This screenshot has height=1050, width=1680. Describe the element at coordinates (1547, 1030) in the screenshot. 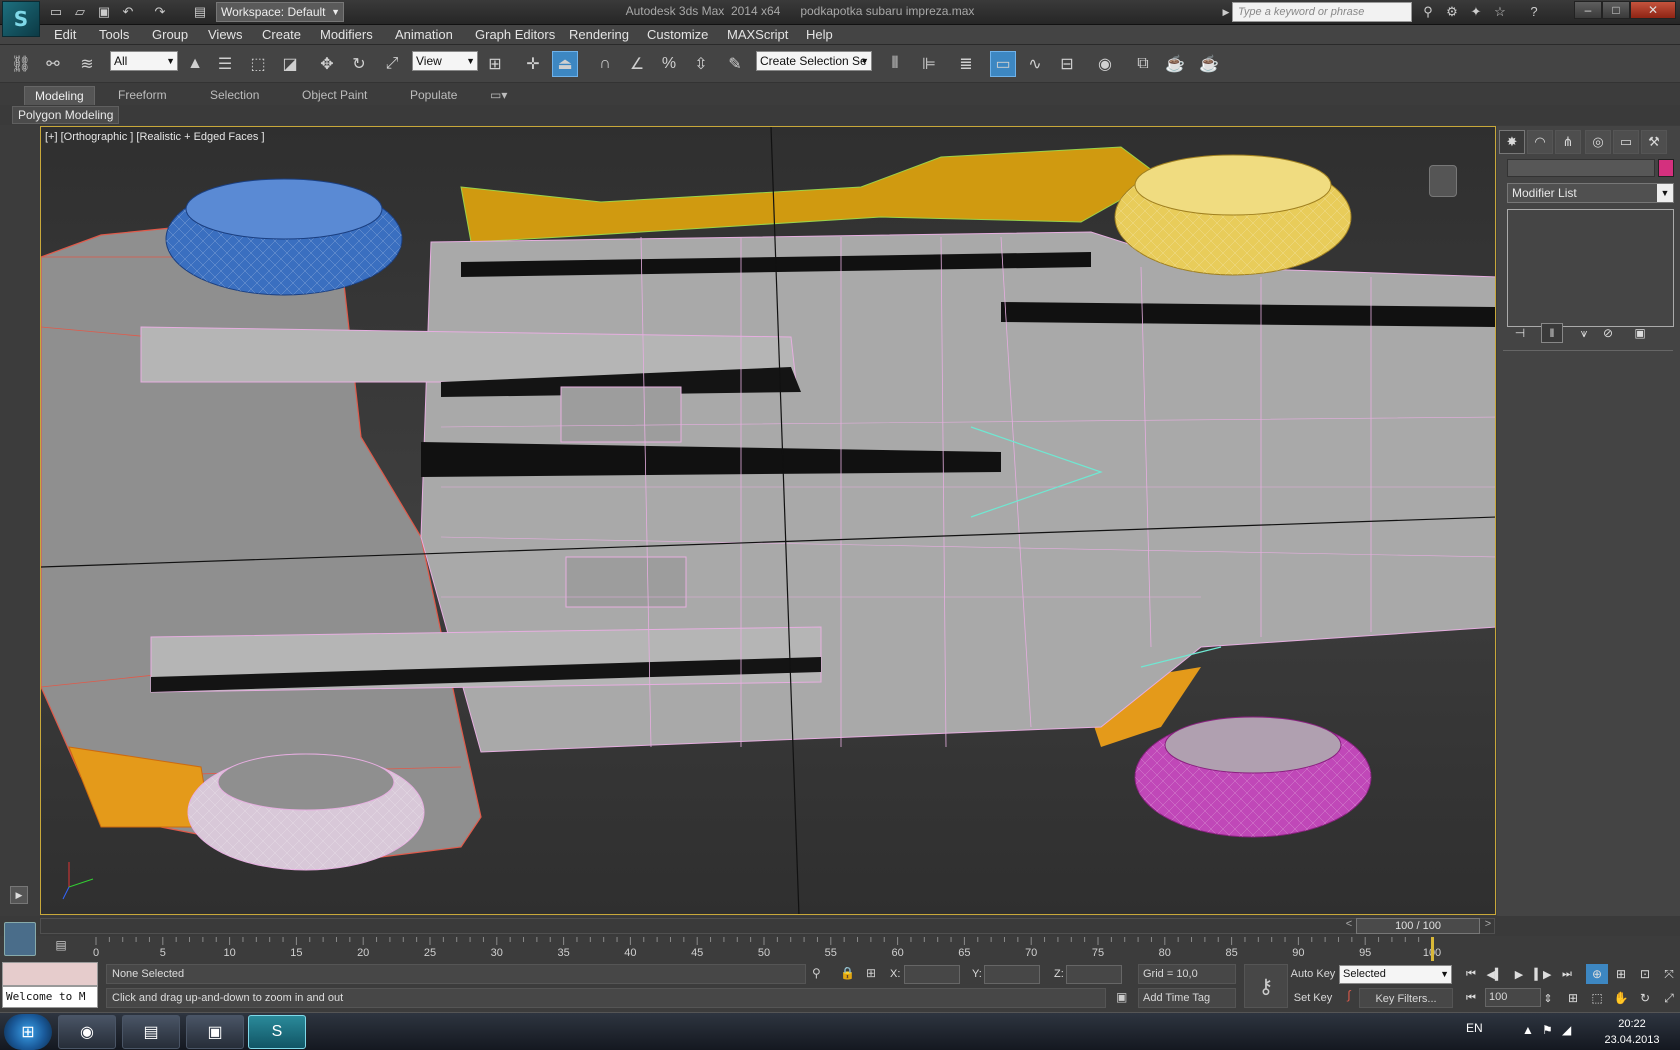

I see `action-center-icon: ⚑` at that location.